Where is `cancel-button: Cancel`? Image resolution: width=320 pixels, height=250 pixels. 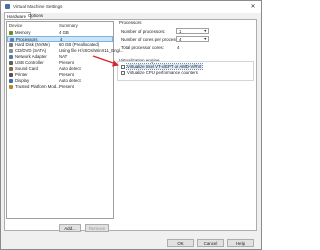 cancel-button: Cancel is located at coordinates (210, 243).